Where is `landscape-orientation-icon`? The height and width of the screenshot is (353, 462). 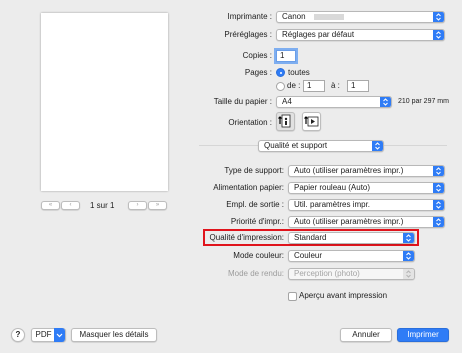
landscape-orientation-icon is located at coordinates (311, 121).